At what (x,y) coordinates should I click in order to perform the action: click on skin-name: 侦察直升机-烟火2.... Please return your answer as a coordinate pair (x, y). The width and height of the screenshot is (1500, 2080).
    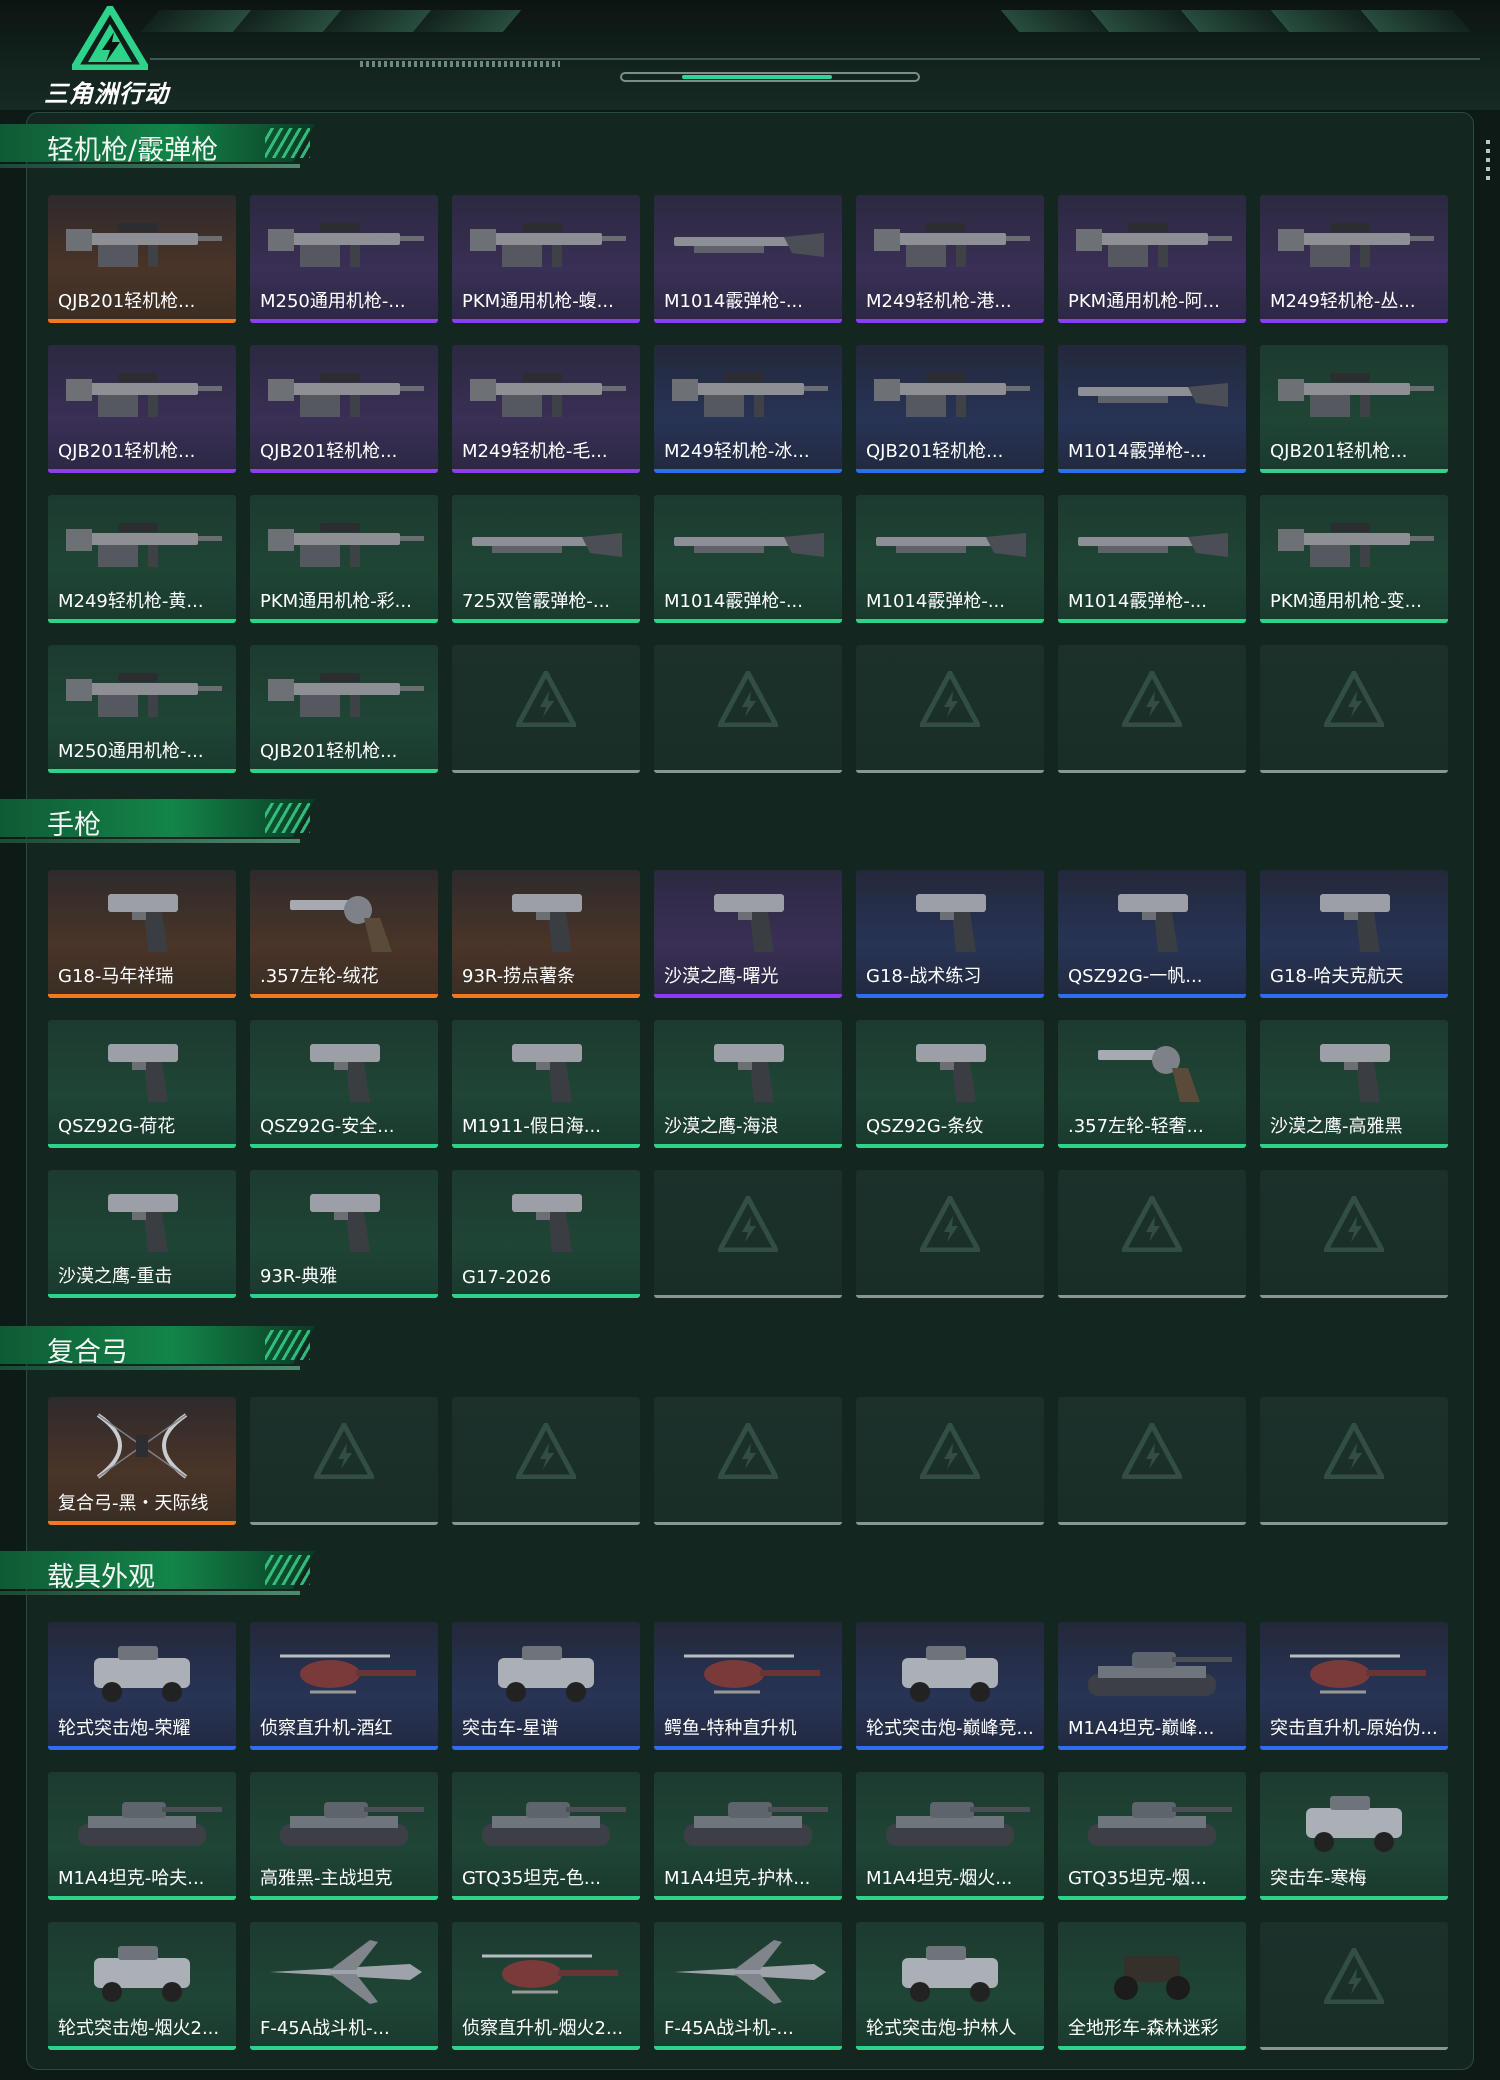
    Looking at the image, I should click on (543, 2028).